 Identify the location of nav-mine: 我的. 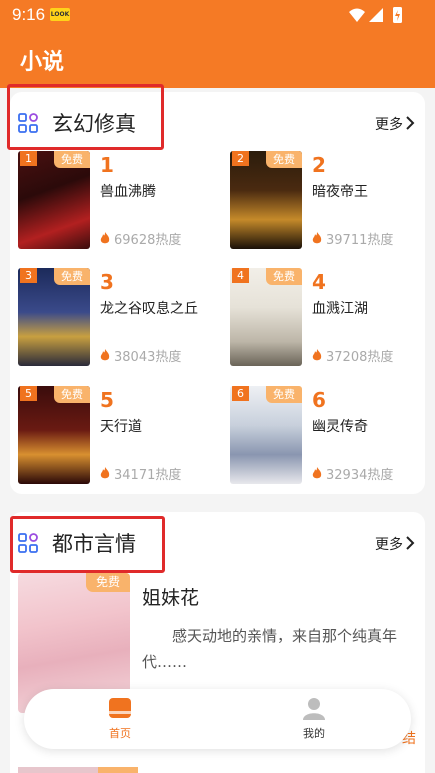
(314, 720).